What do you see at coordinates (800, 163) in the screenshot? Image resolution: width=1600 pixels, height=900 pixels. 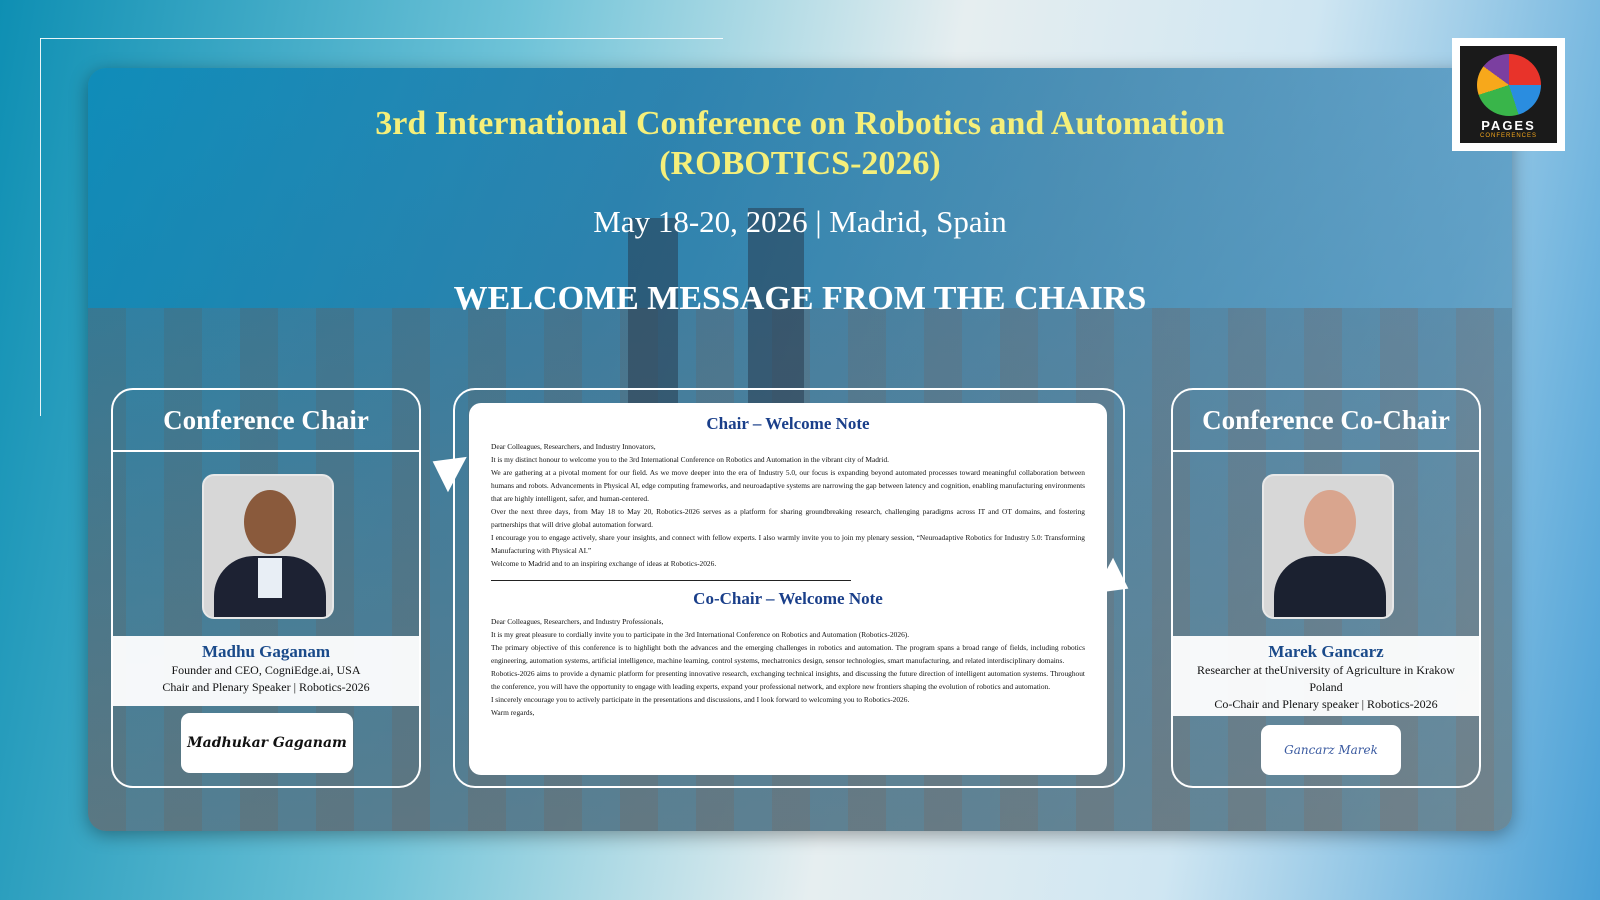 I see `conference-title-line2: (ROBOTICS-2026)` at bounding box center [800, 163].